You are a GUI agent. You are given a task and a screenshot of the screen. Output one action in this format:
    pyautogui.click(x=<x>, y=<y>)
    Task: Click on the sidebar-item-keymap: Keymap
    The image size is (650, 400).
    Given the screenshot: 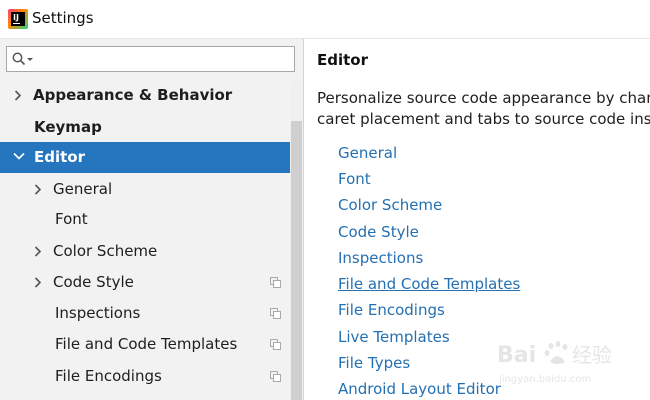 What is the action you would take?
    pyautogui.click(x=145, y=127)
    